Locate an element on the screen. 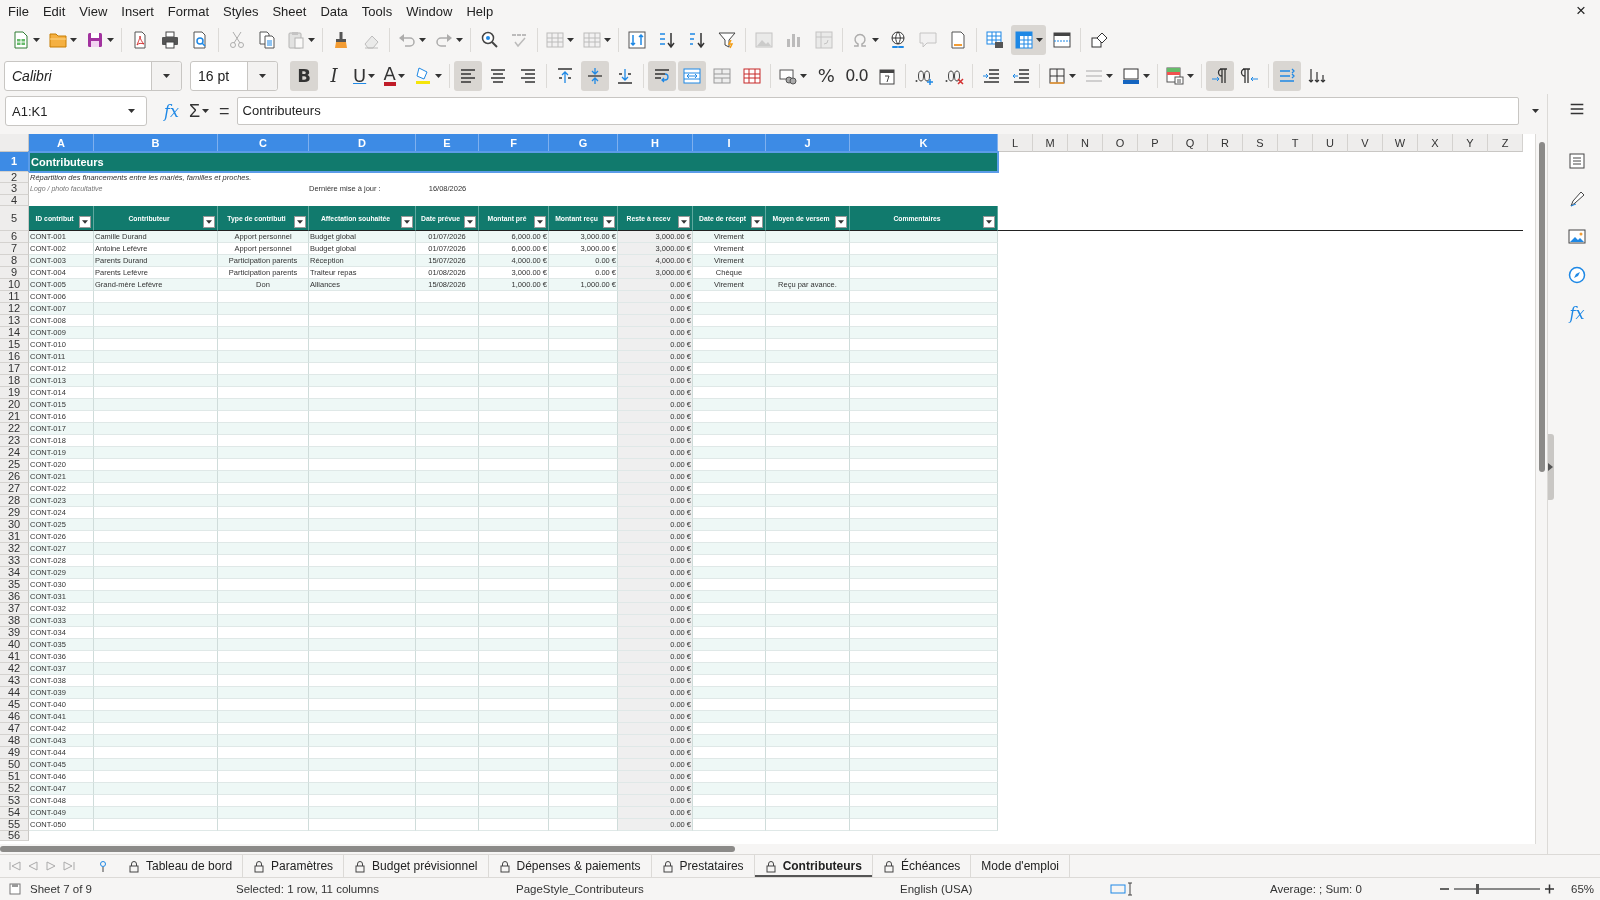  row-header: 55 is located at coordinates (14, 825).